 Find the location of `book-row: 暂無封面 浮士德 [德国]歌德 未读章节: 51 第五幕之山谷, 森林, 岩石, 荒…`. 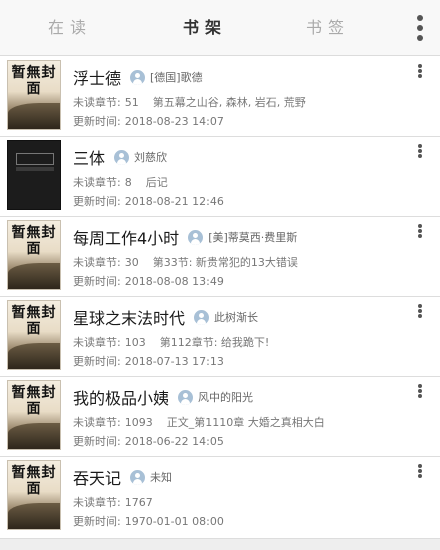

book-row: 暂無封面 浮士德 [德国]歌德 未读章节: 51 第五幕之山谷, 森林, 岩石, 荒… is located at coordinates (220, 97).